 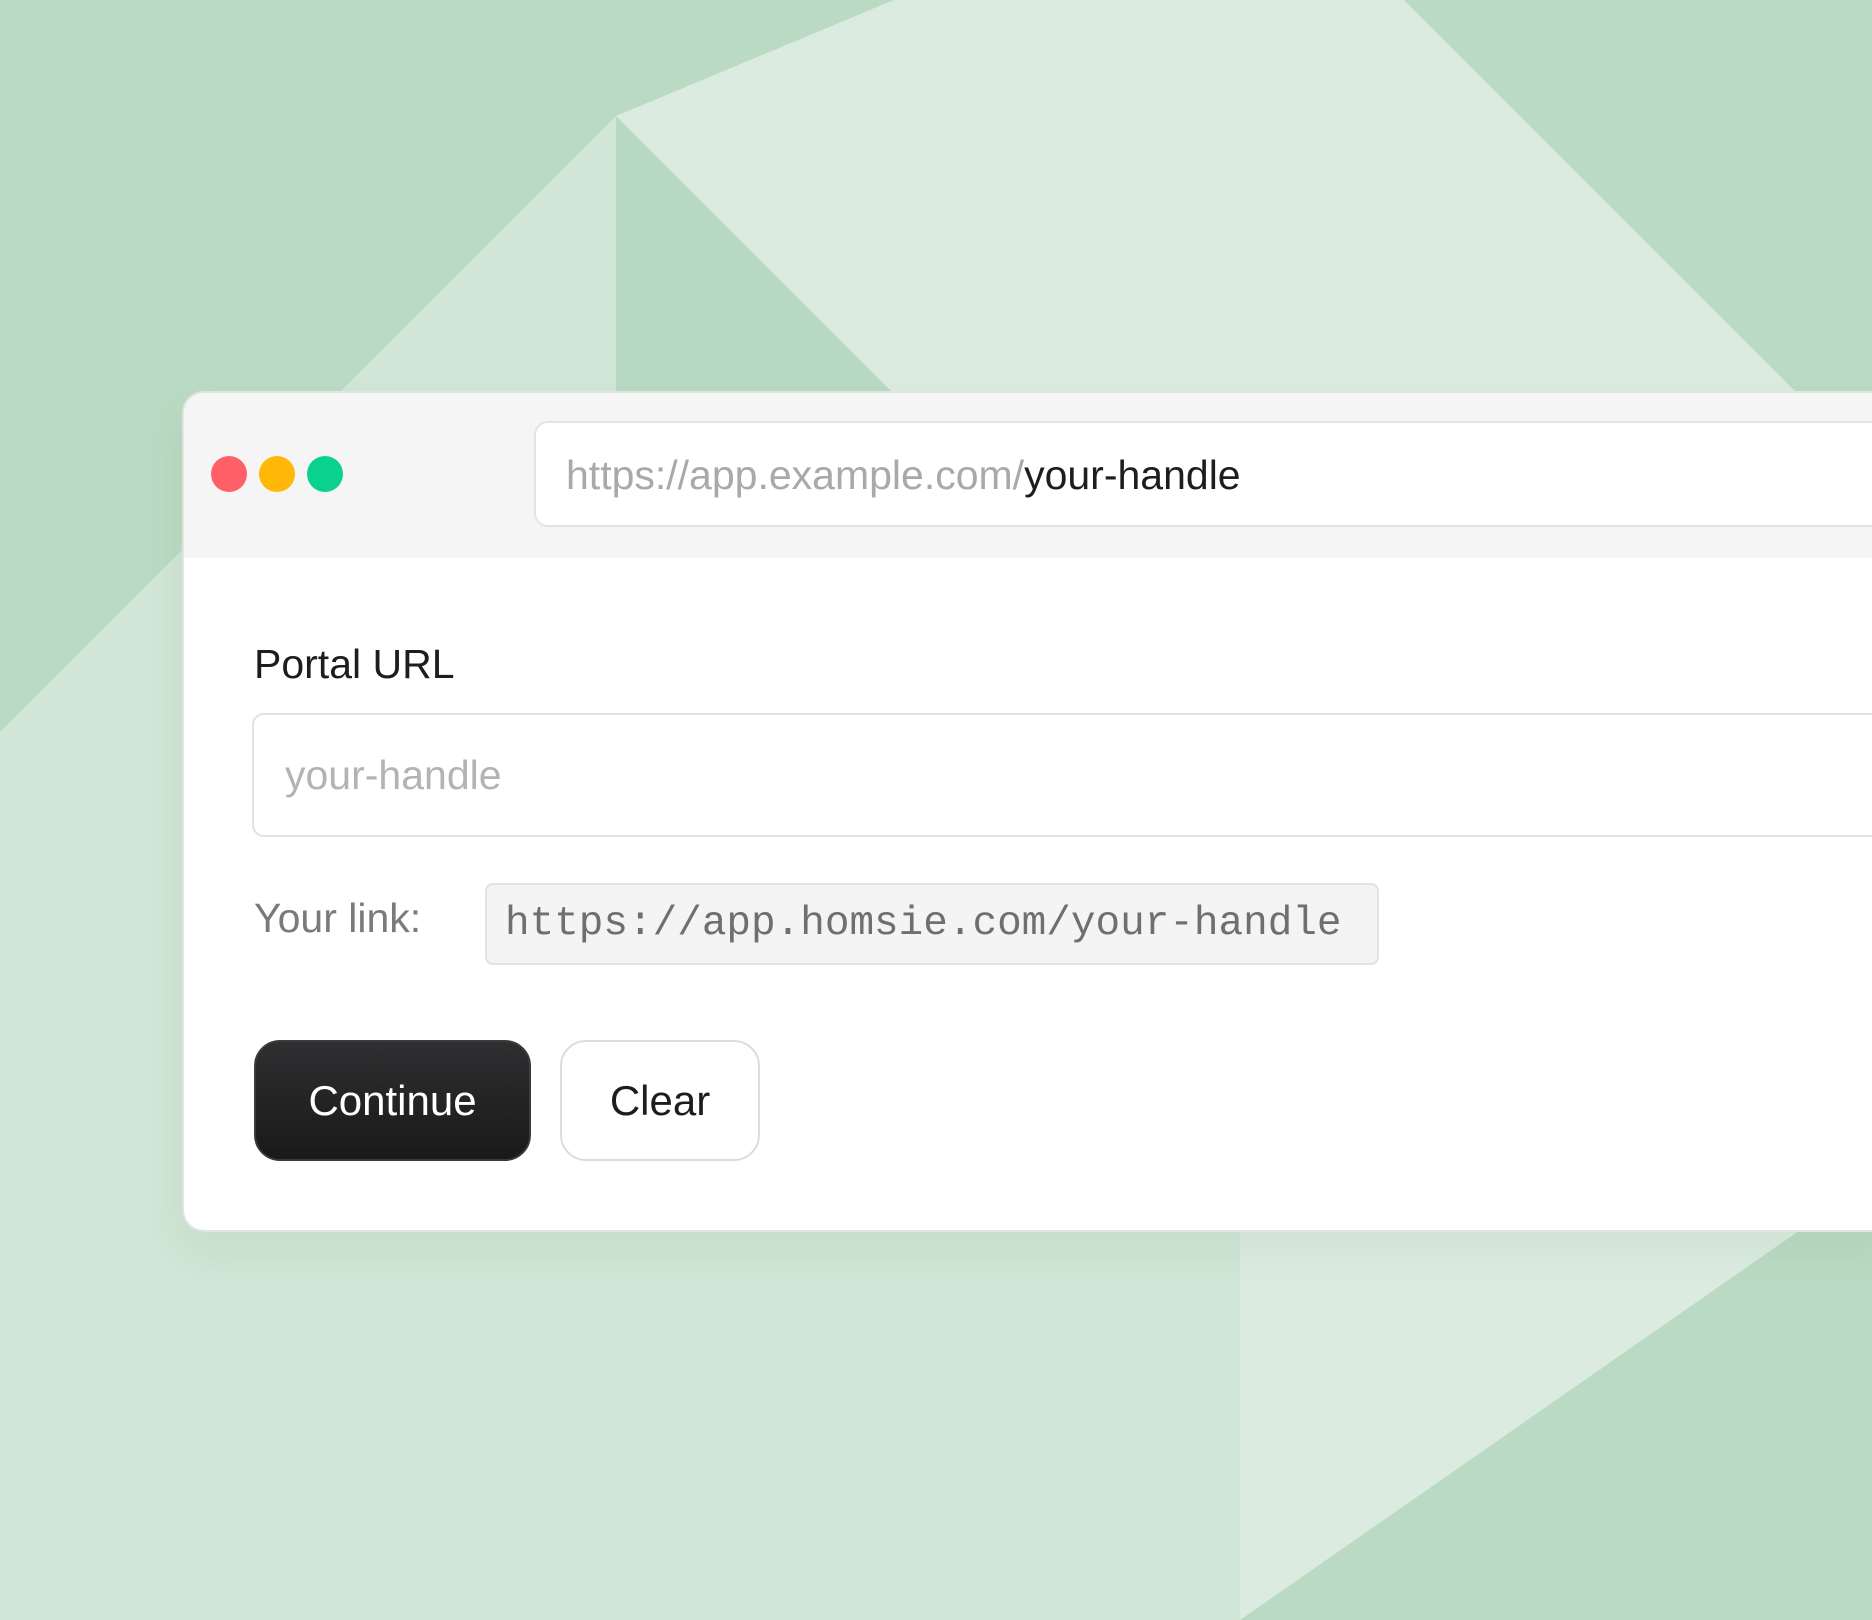 I want to click on portal-url-label: Portal URL, so click(x=354, y=664).